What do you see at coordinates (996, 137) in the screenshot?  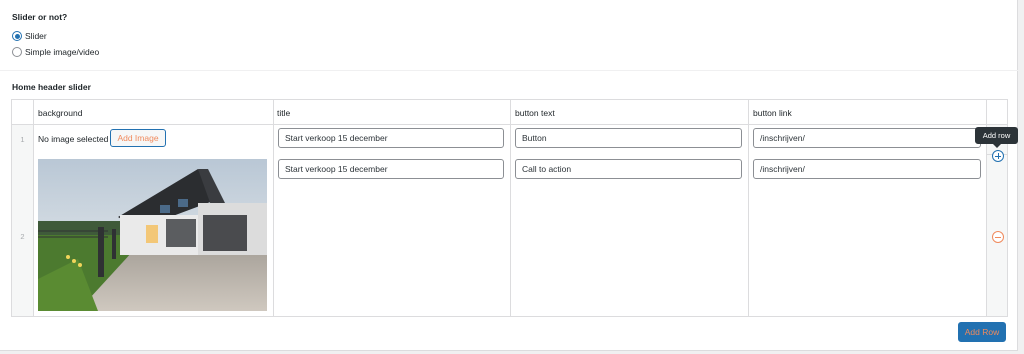 I see `add-row-tooltip: Add row` at bounding box center [996, 137].